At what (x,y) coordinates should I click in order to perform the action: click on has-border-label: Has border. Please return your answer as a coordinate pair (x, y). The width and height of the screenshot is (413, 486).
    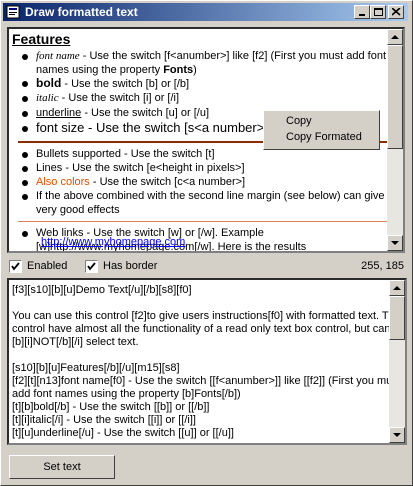
    Looking at the image, I should click on (130, 266).